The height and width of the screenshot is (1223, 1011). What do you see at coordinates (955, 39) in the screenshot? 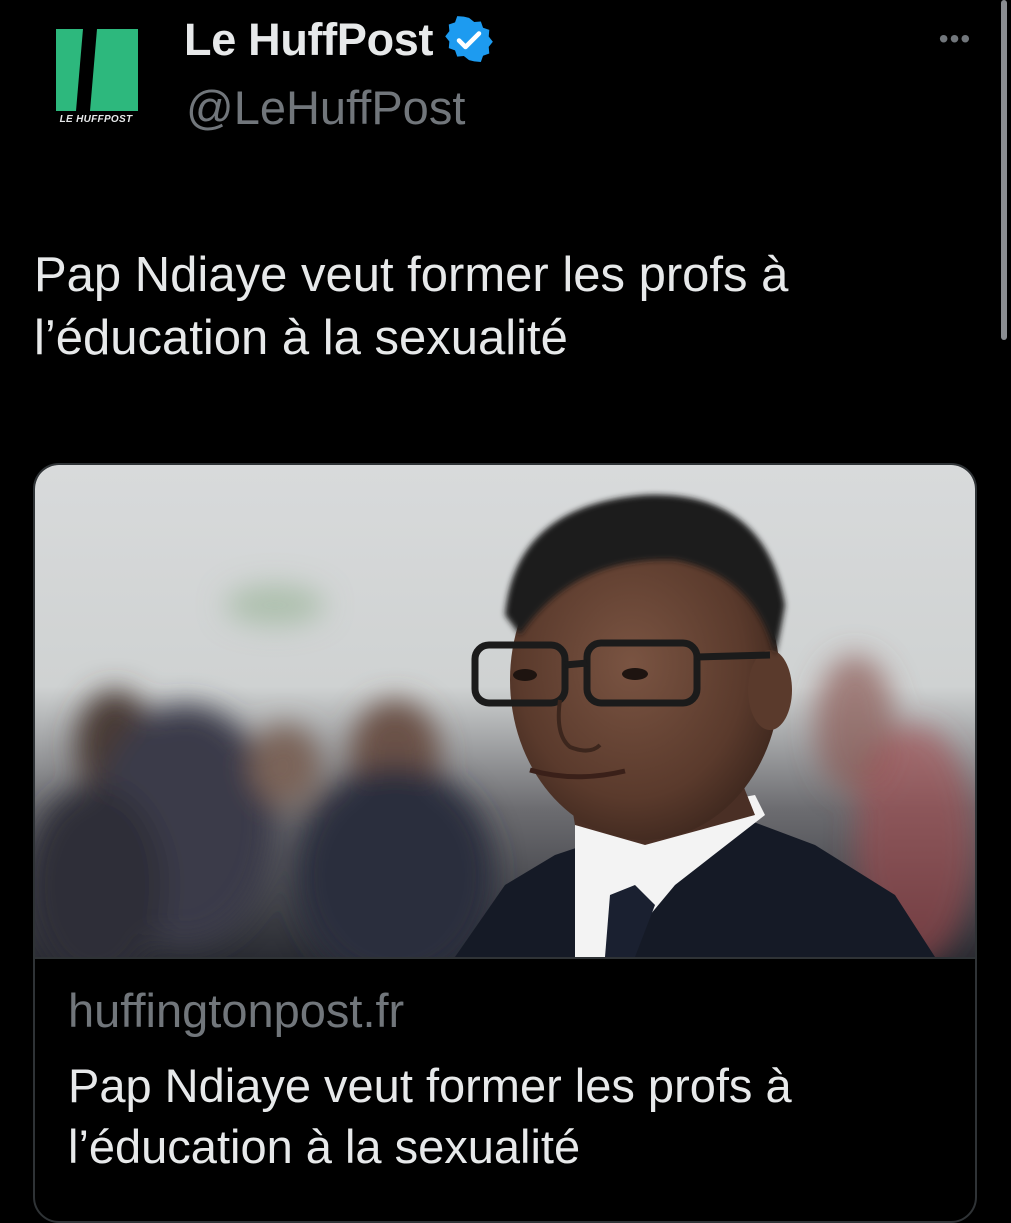
I see `more-icon: •••` at bounding box center [955, 39].